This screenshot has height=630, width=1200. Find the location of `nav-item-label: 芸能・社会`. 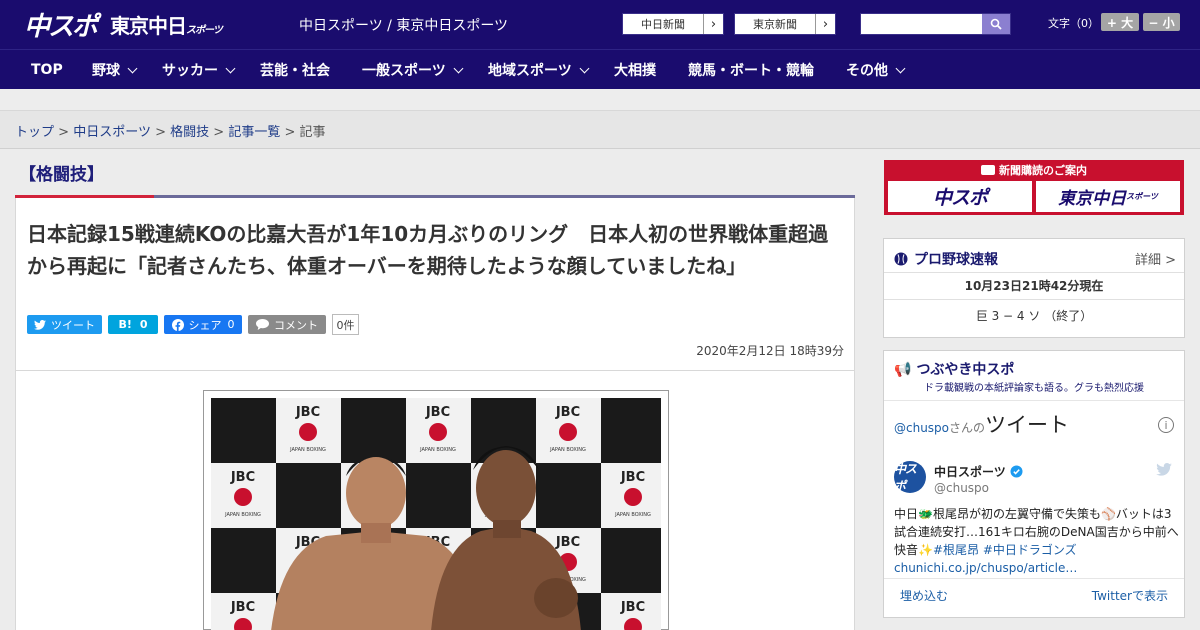

nav-item-label: 芸能・社会 is located at coordinates (295, 71).